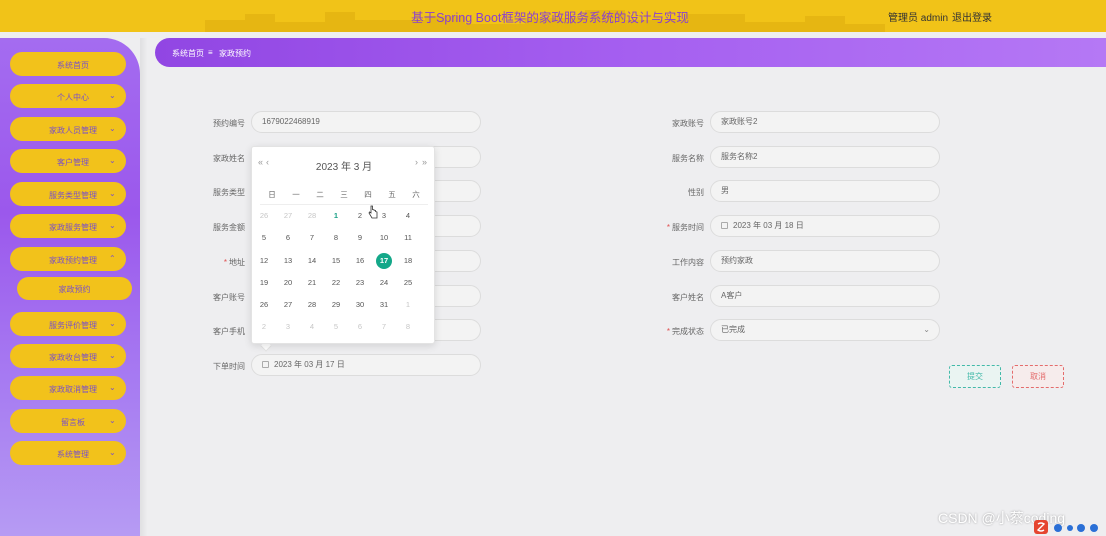 Image resolution: width=1106 pixels, height=536 pixels. Describe the element at coordinates (68, 161) in the screenshot. I see `sidebar-item-customer-management: 客户管理 ⌄` at that location.